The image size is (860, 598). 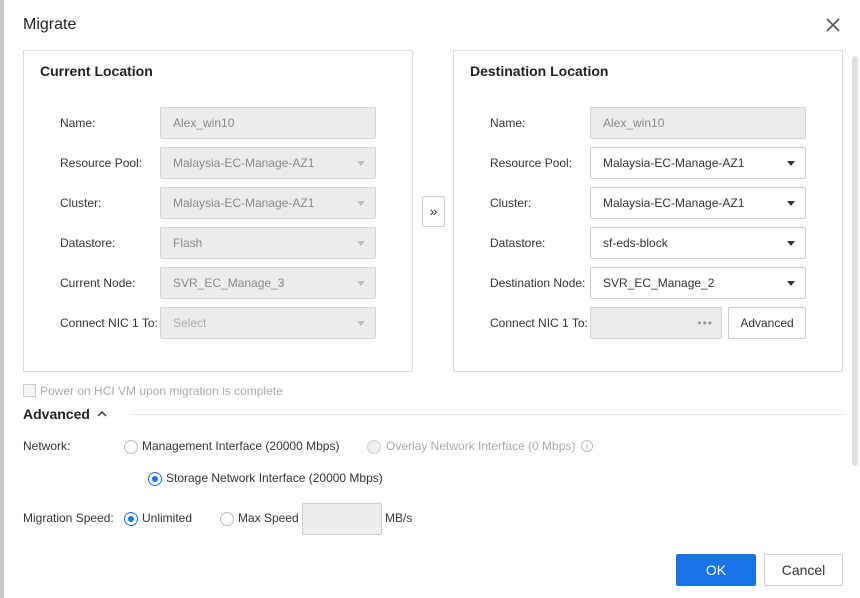 What do you see at coordinates (342, 519) in the screenshot?
I see `max-speed-input` at bounding box center [342, 519].